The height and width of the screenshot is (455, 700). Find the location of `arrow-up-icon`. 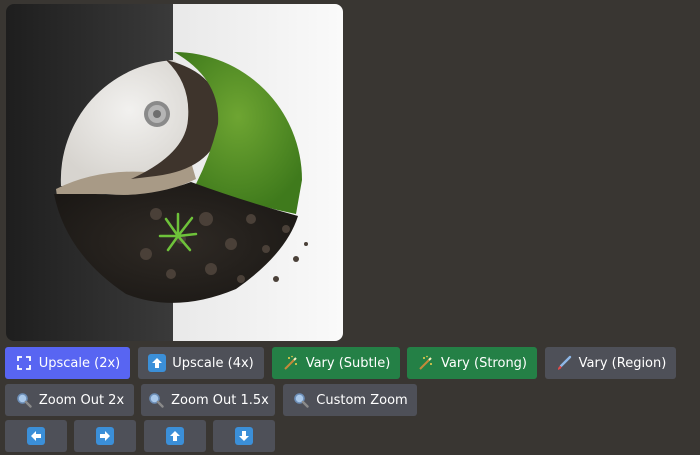

arrow-up-icon is located at coordinates (175, 436).